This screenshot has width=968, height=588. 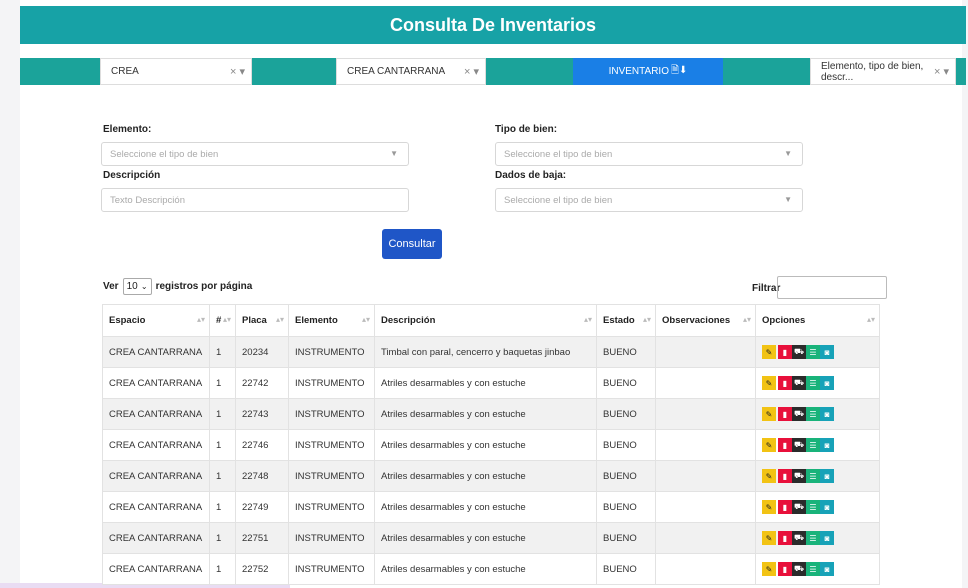 I want to click on page-length-select: 10 ⌄, so click(x=137, y=286).